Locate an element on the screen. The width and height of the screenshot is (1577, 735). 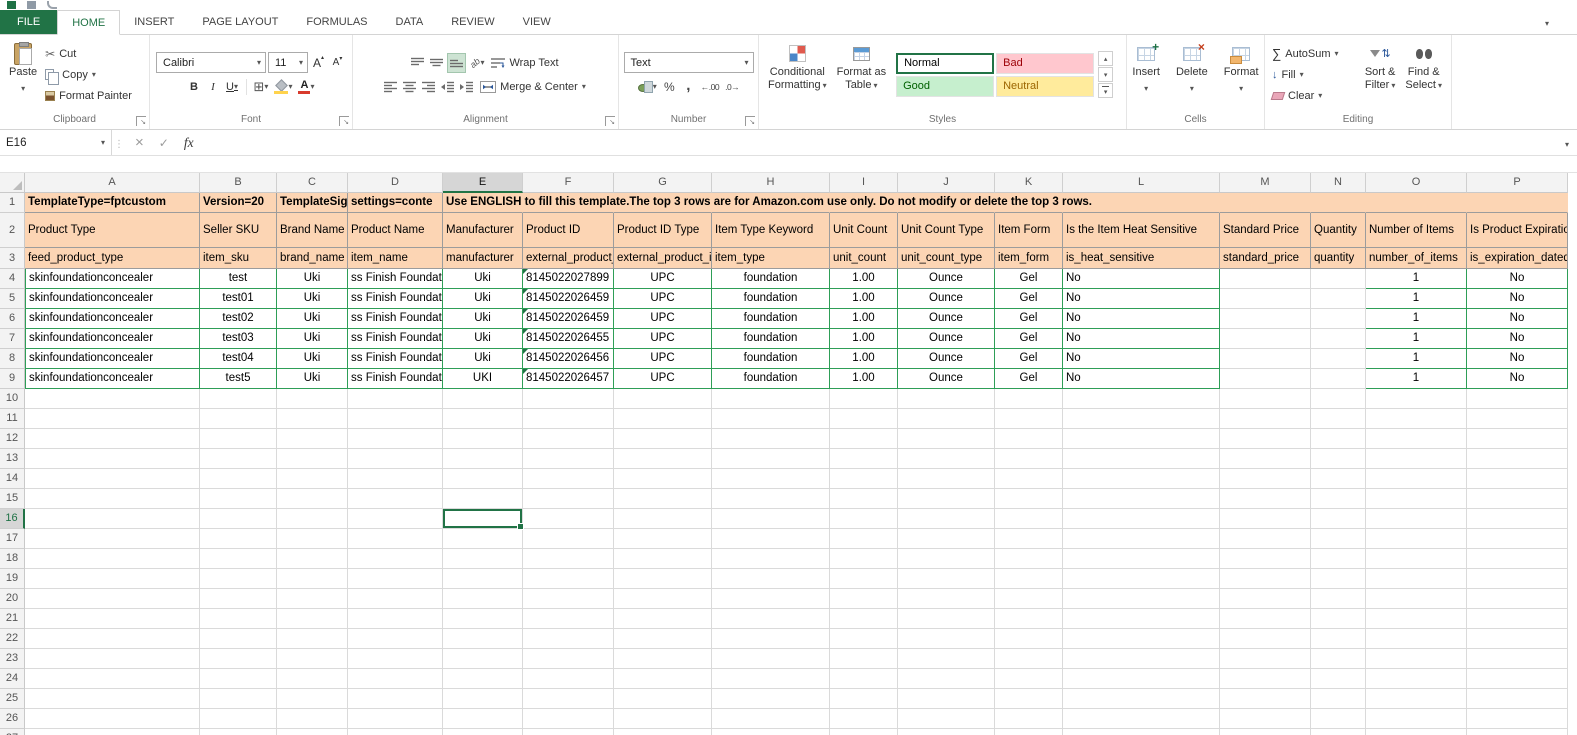
cell-H3: item_type is located at coordinates (771, 258).